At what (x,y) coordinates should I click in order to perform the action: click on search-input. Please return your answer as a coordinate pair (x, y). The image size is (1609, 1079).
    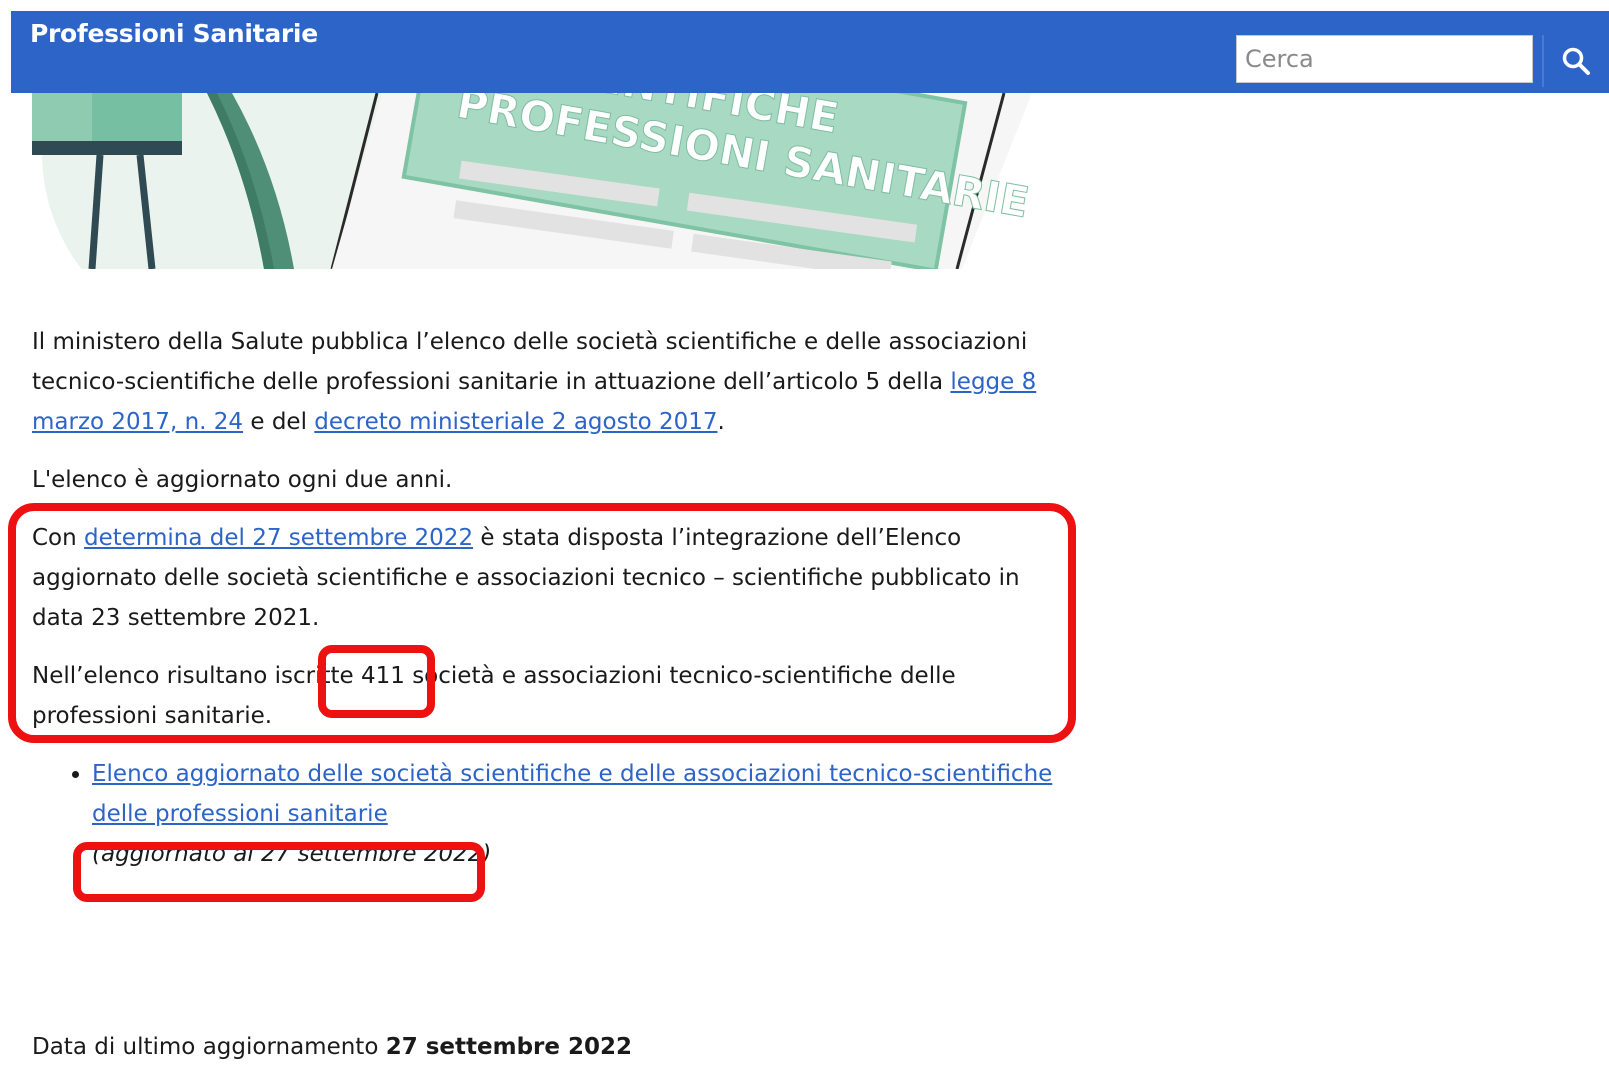
    Looking at the image, I should click on (1384, 59).